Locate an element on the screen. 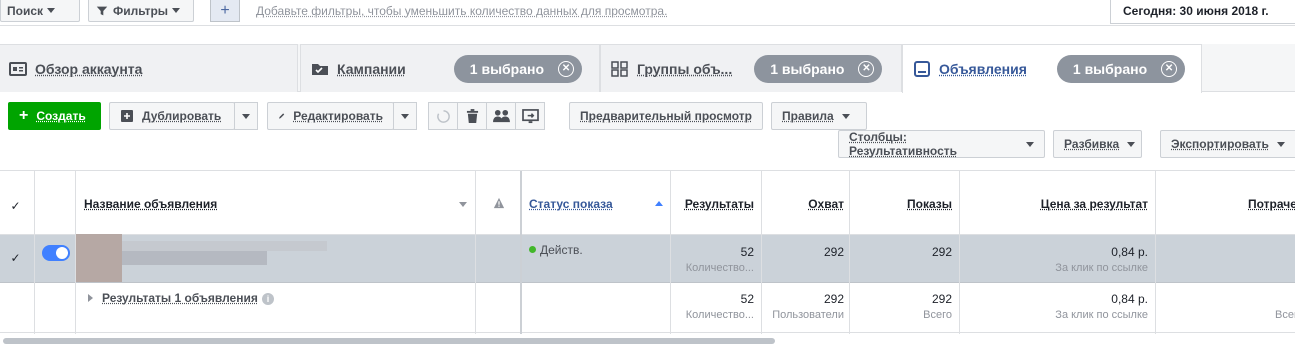 The height and width of the screenshot is (356, 1295). summary-impressions: 292 is located at coordinates (941, 299).